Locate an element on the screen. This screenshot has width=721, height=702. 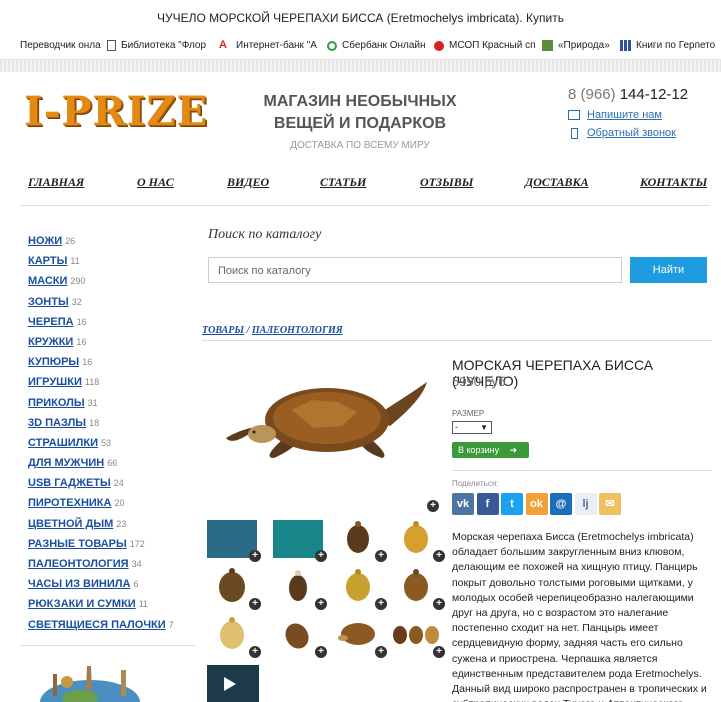
sidebar-category-item: РАЗНЫЕ ТОВАРЫ 172 is located at coordinates (113, 548).